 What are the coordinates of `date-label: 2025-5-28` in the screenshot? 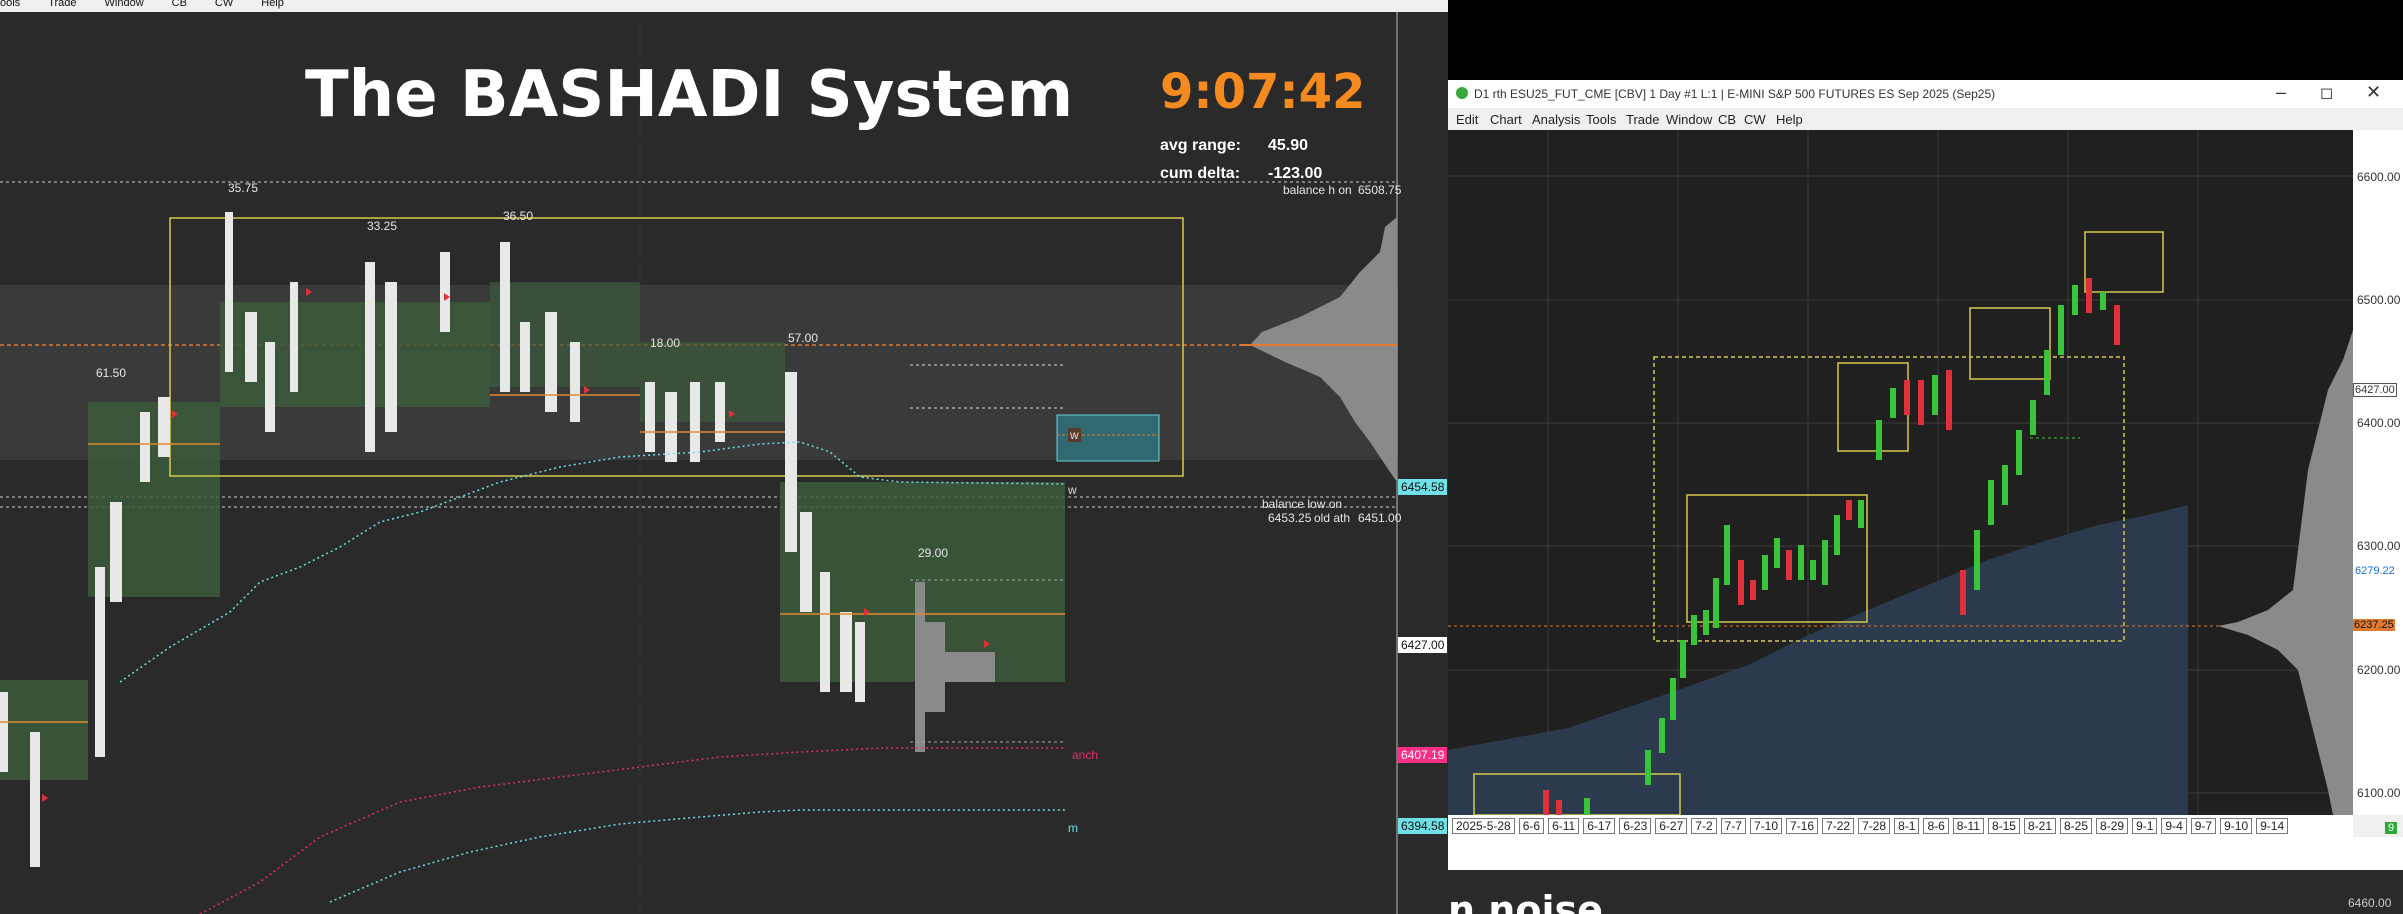 It's located at (1483, 826).